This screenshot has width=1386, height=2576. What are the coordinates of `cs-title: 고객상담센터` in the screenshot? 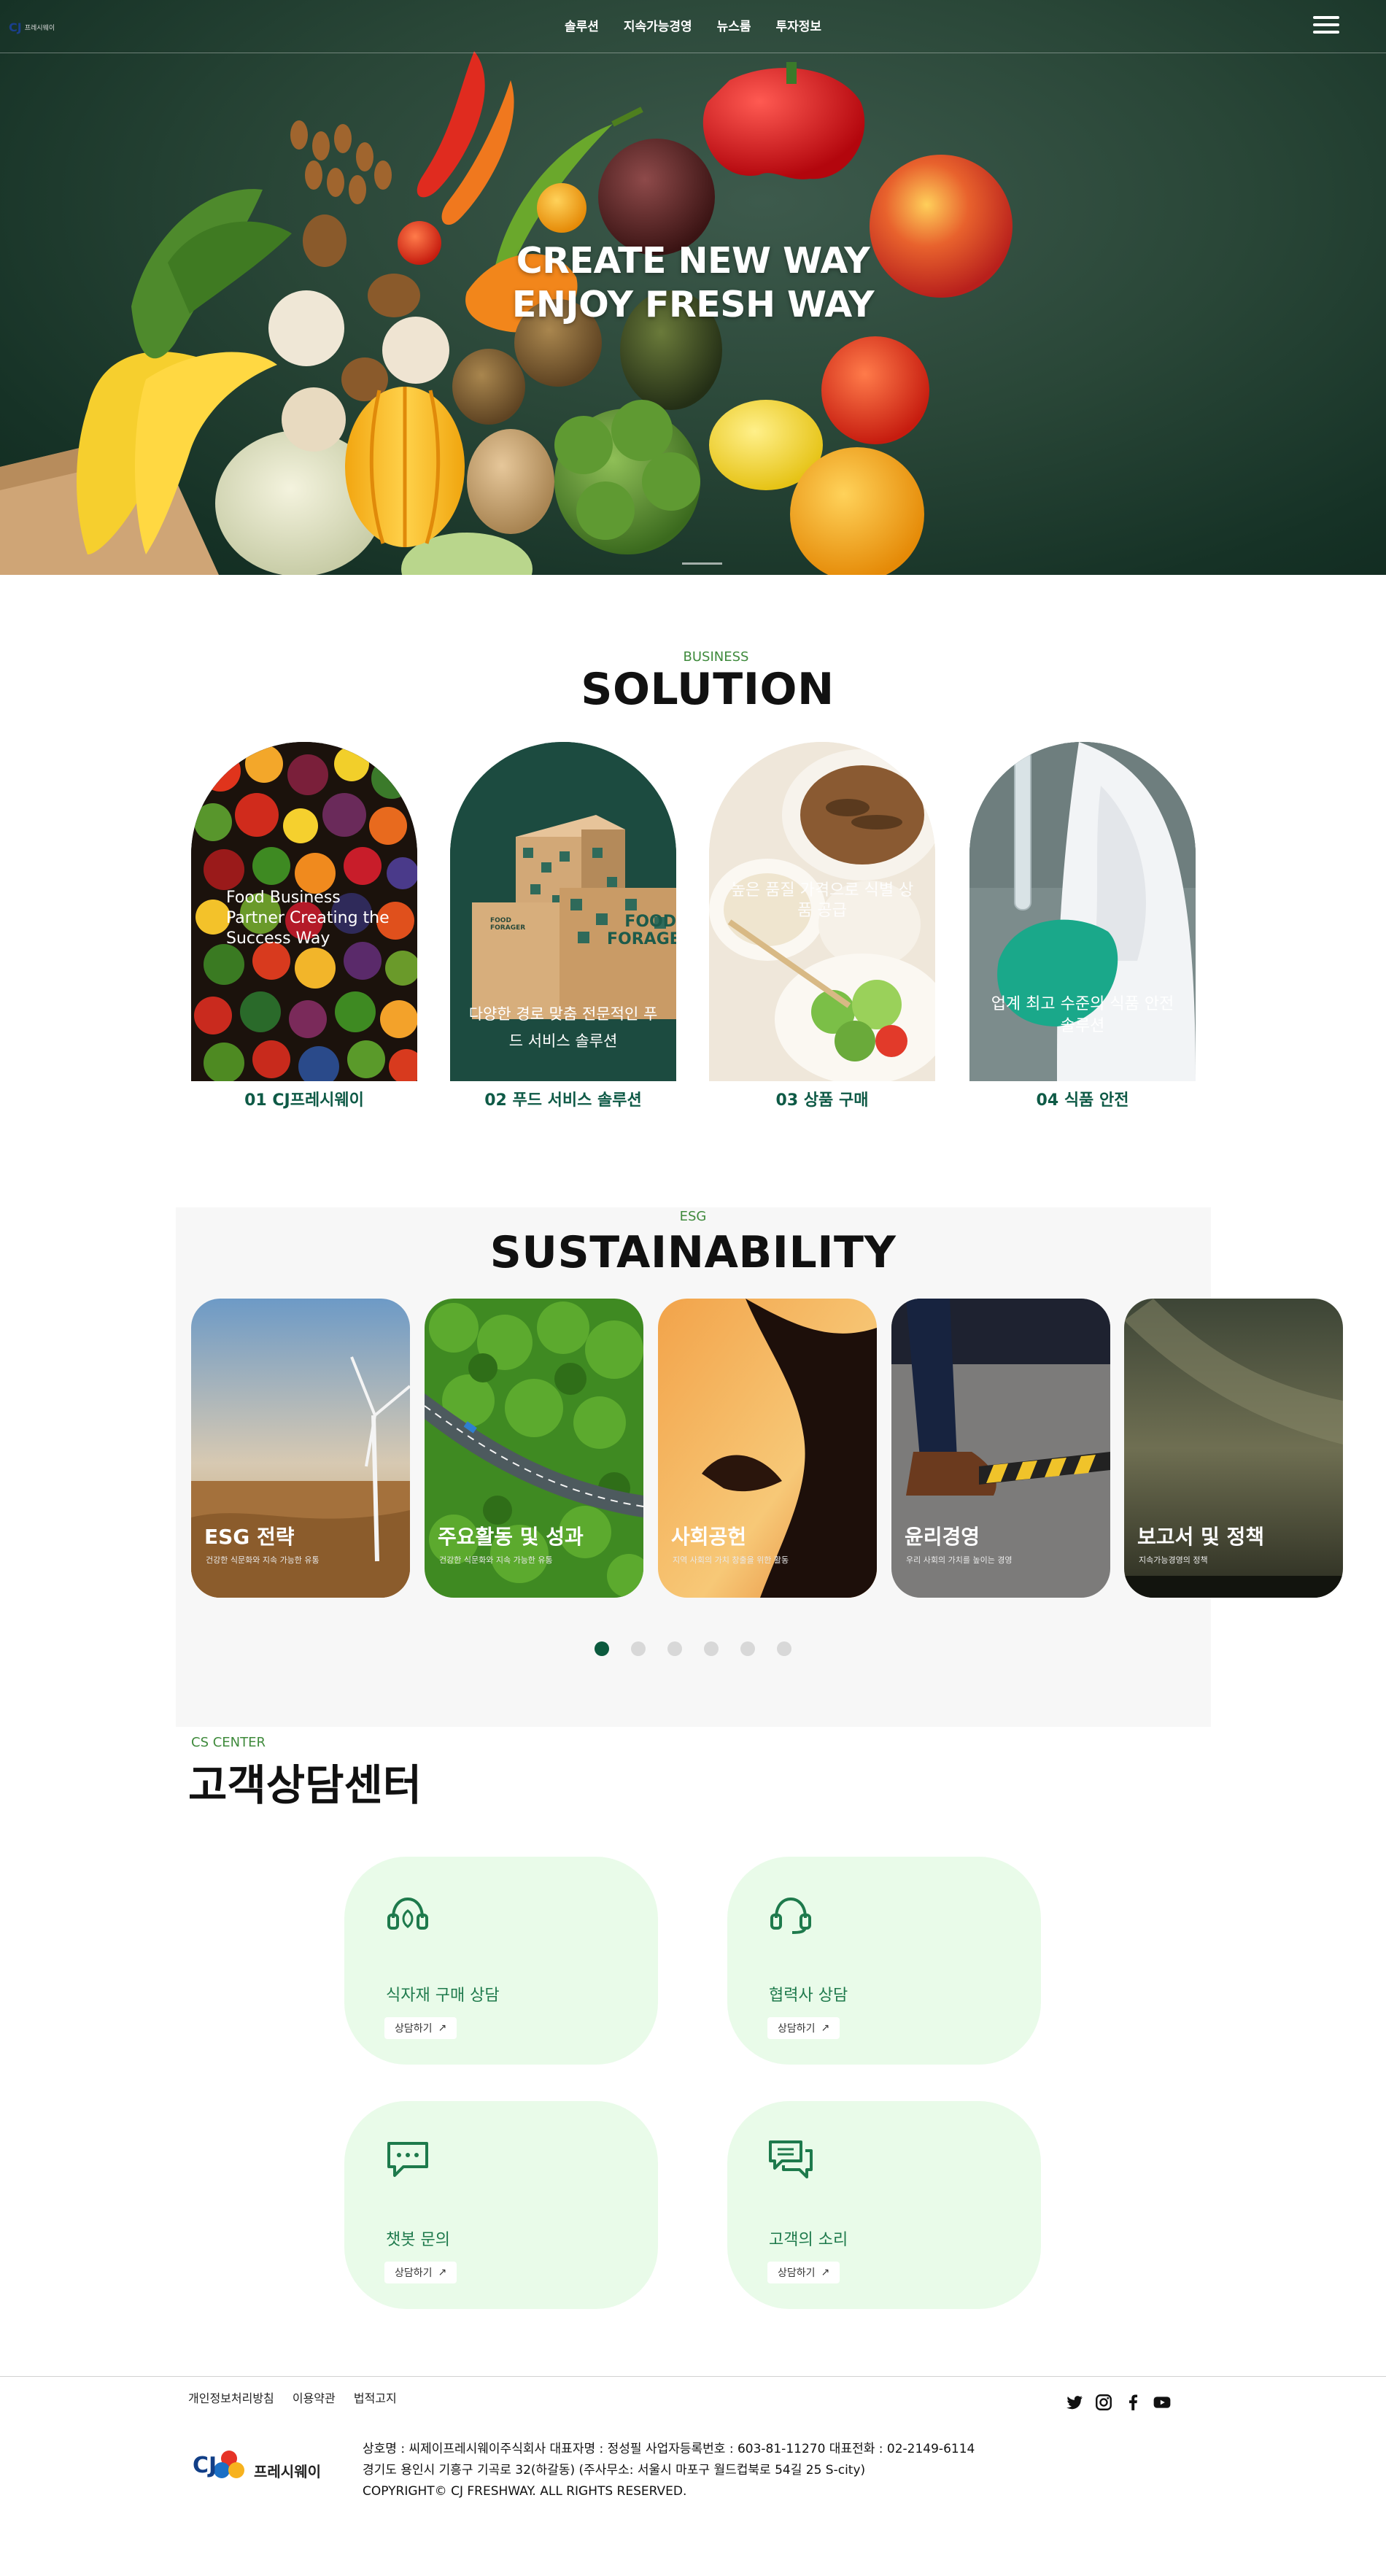 It's located at (305, 1785).